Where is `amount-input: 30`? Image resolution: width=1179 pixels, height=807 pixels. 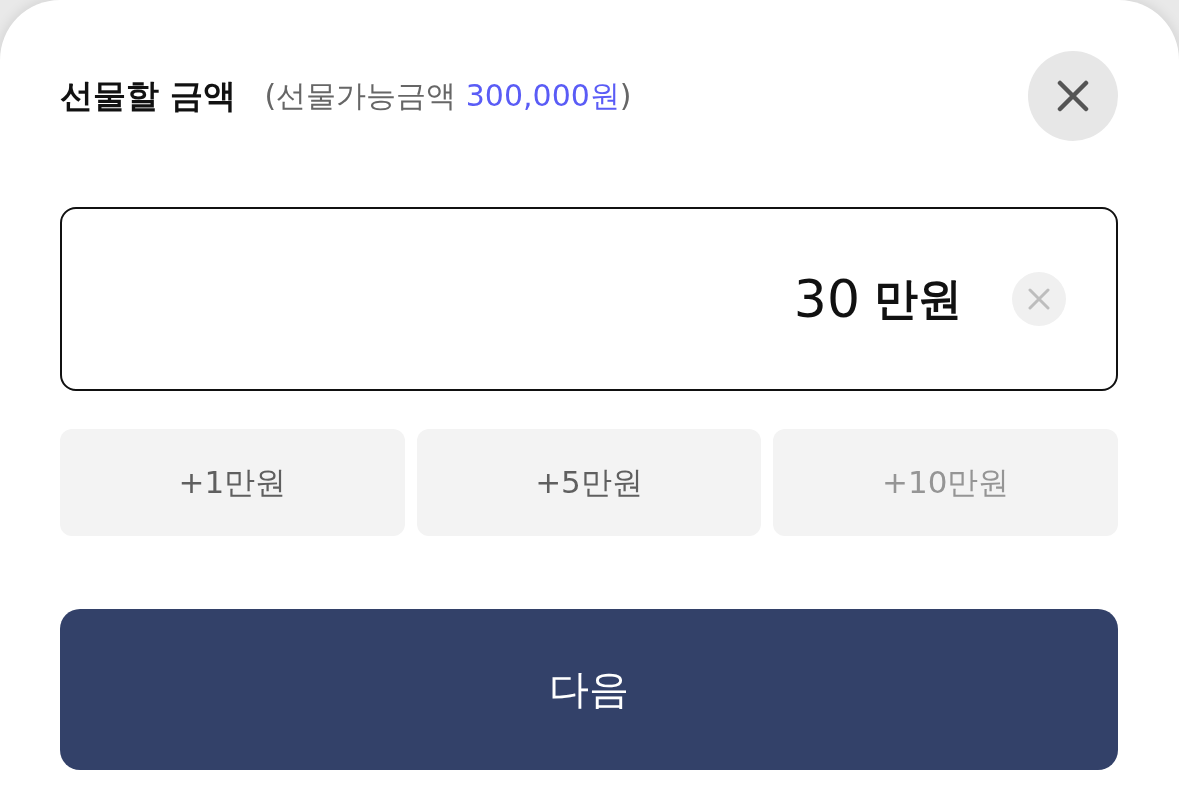 amount-input: 30 is located at coordinates (476, 299).